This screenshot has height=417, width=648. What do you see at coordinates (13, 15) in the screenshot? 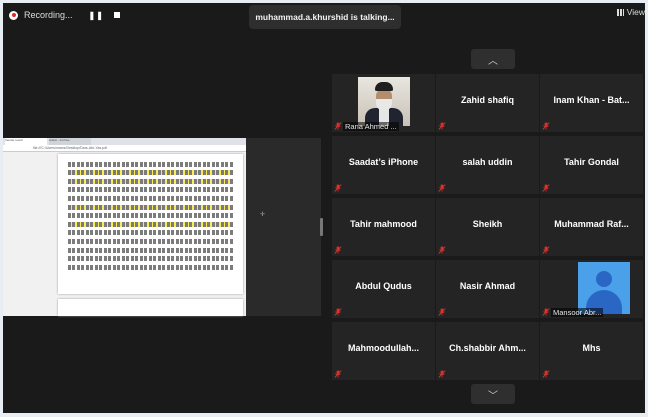
I see `record-icon` at bounding box center [13, 15].